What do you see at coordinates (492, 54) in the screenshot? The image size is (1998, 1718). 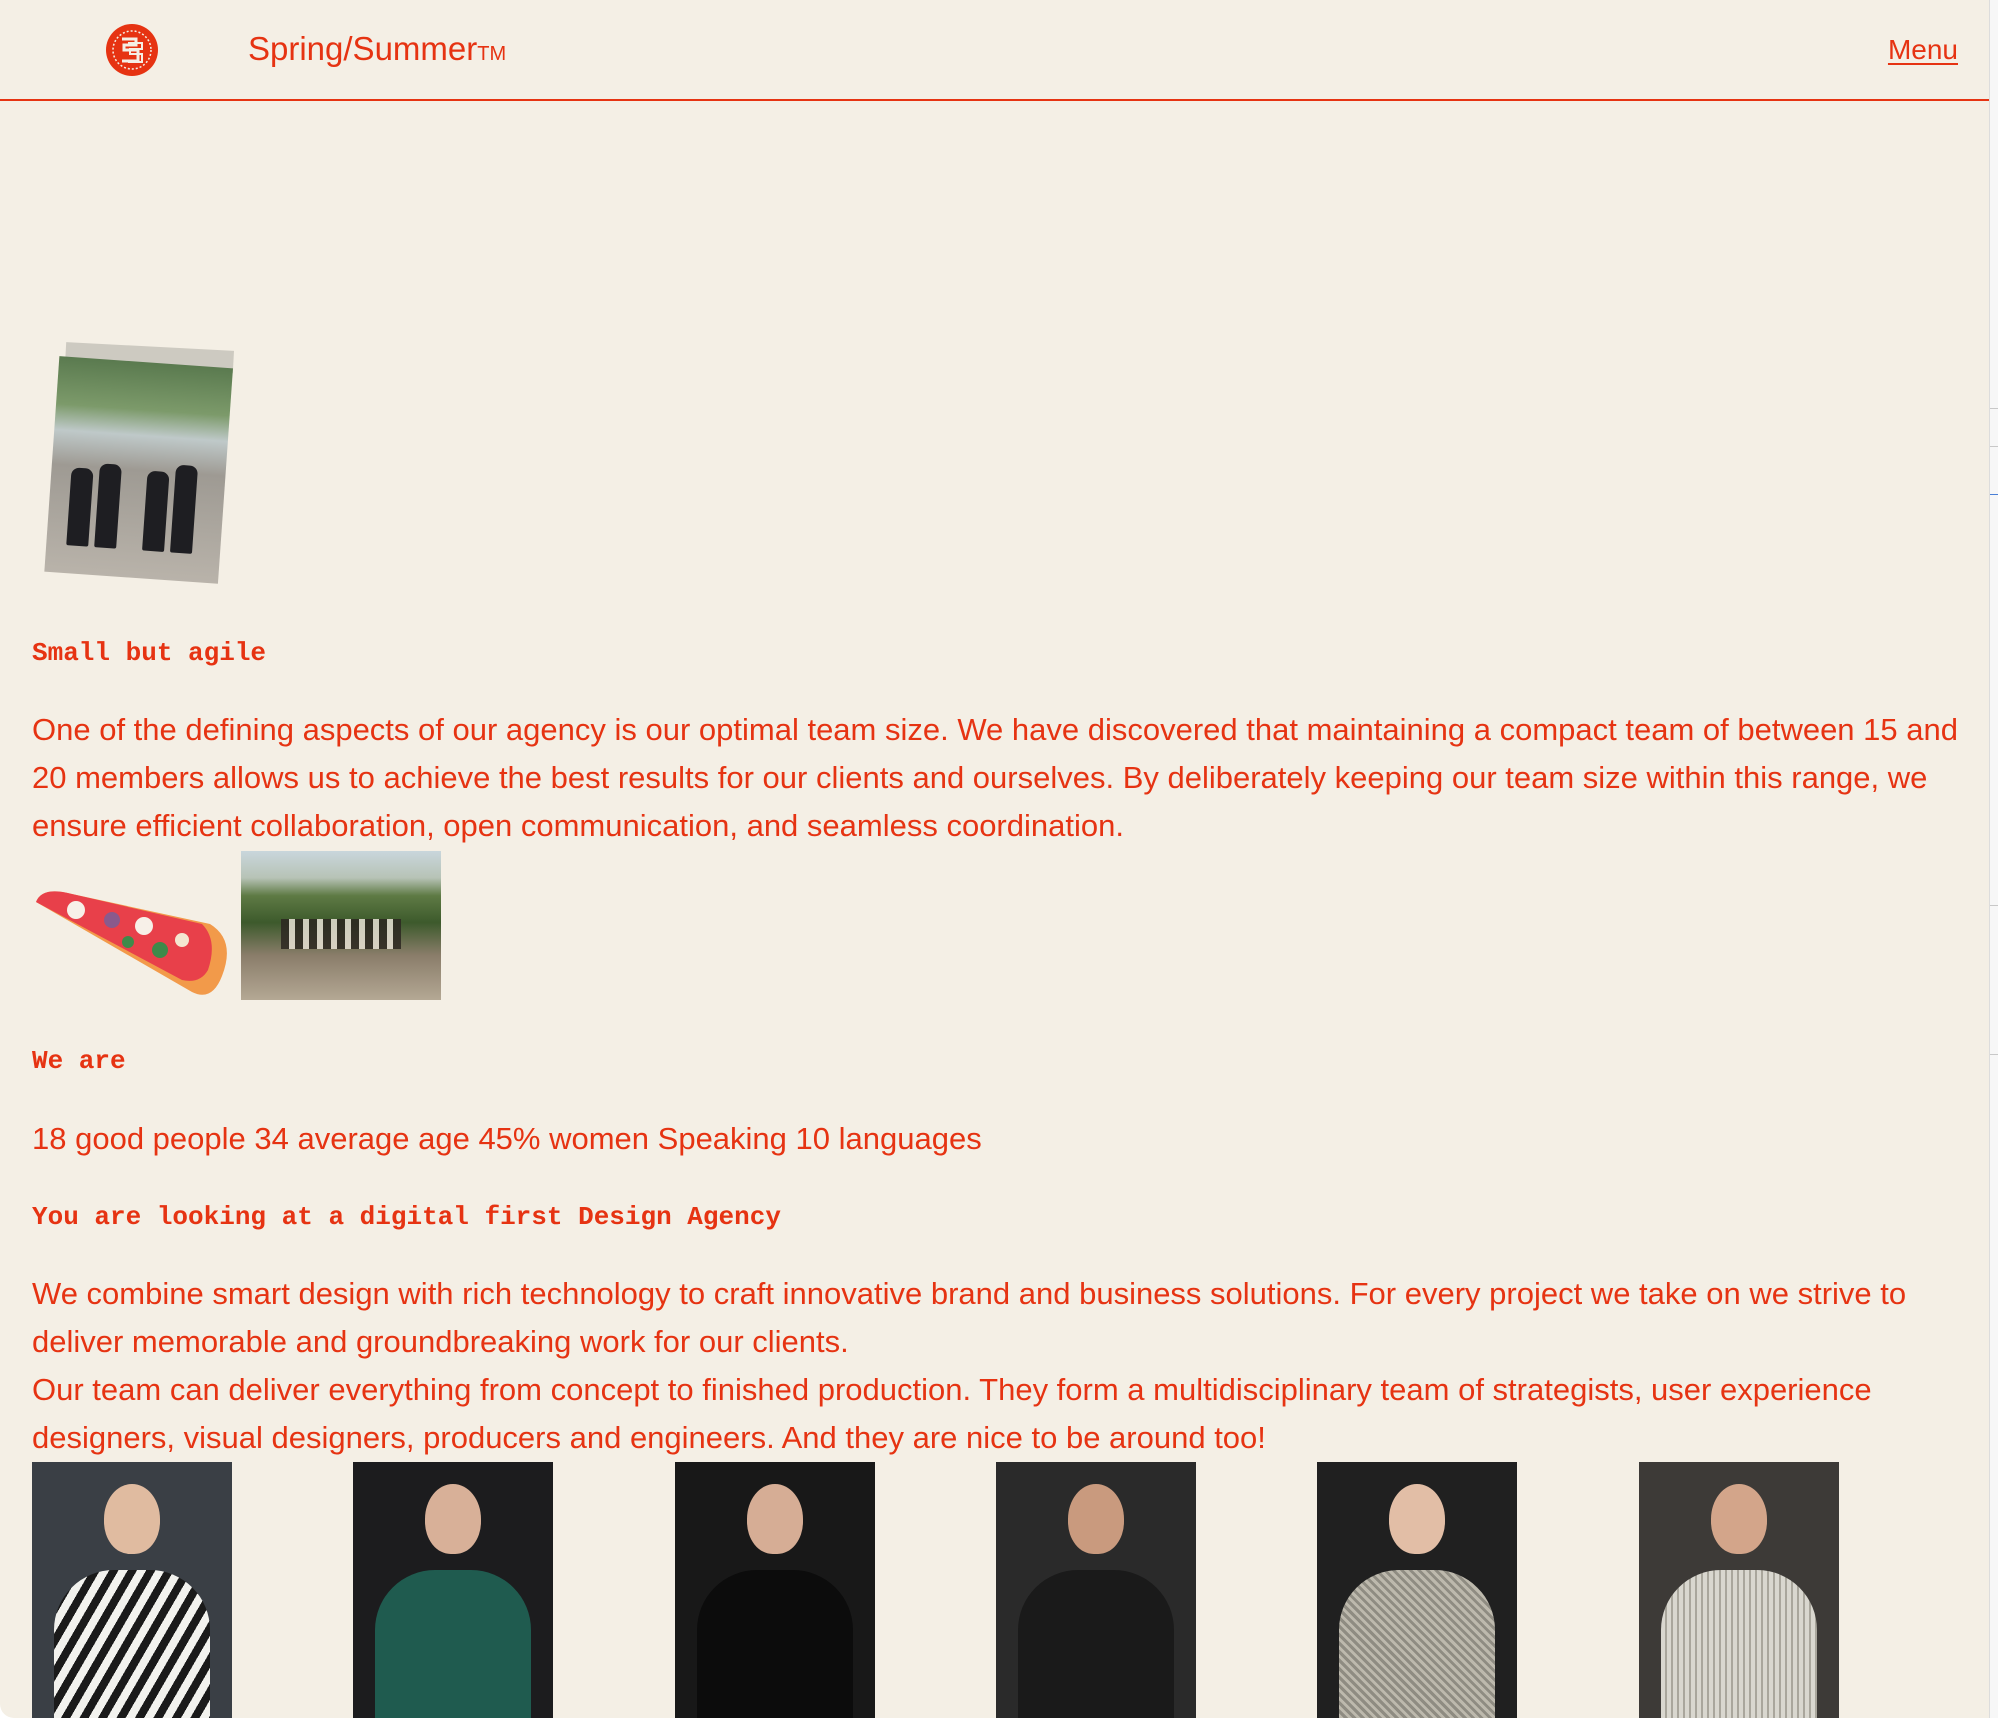 I see `brand-trademark: TM` at bounding box center [492, 54].